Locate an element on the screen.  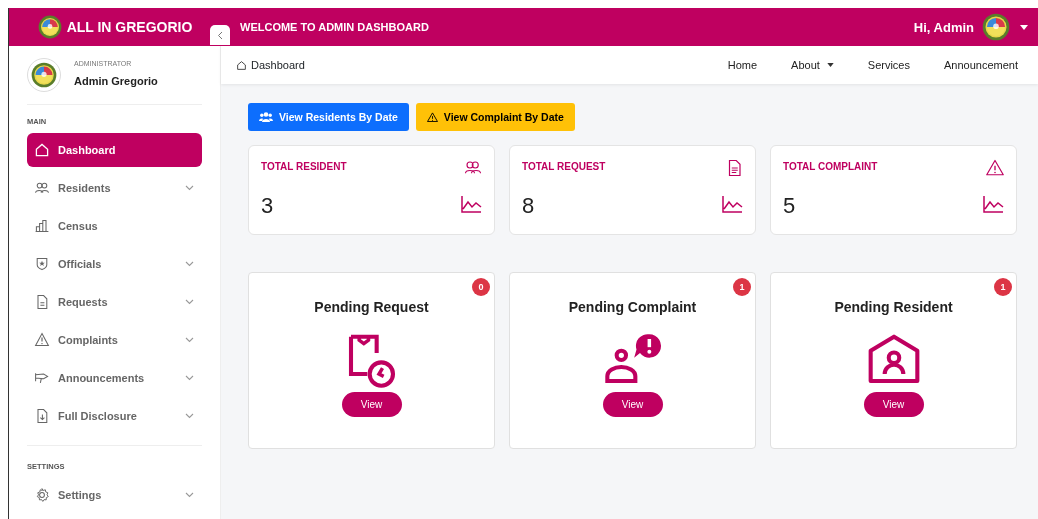
view-by-date-button: View Complaint By Date is located at coordinates (495, 117).